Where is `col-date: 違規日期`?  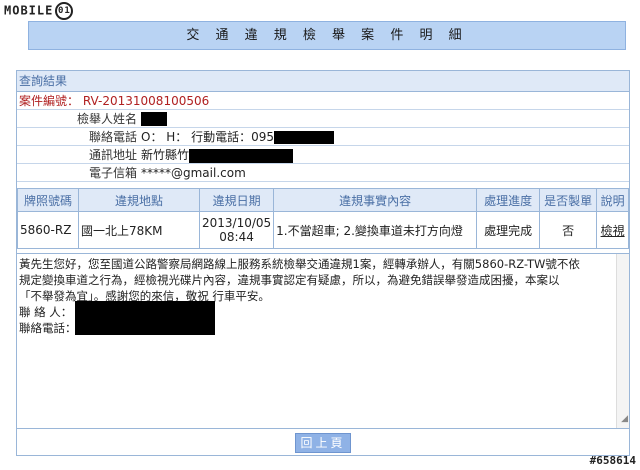
col-date: 違規日期 is located at coordinates (236, 200).